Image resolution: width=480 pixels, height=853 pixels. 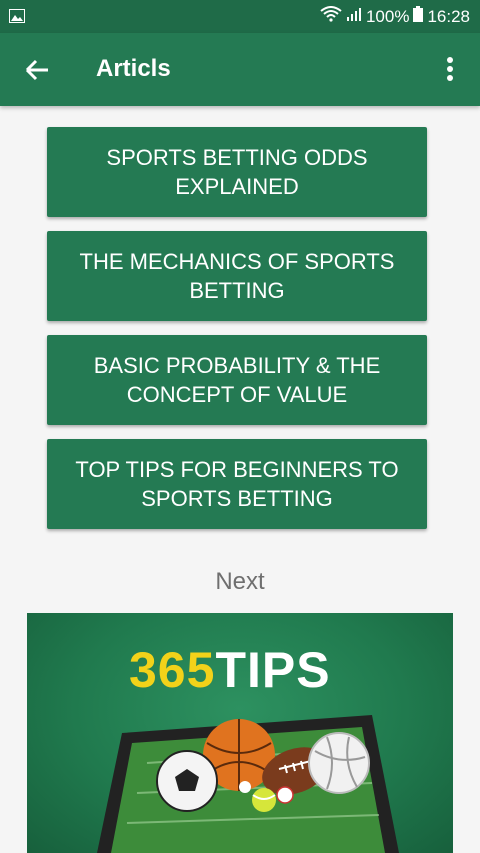 I want to click on banner-logo-number: 365, so click(x=172, y=670).